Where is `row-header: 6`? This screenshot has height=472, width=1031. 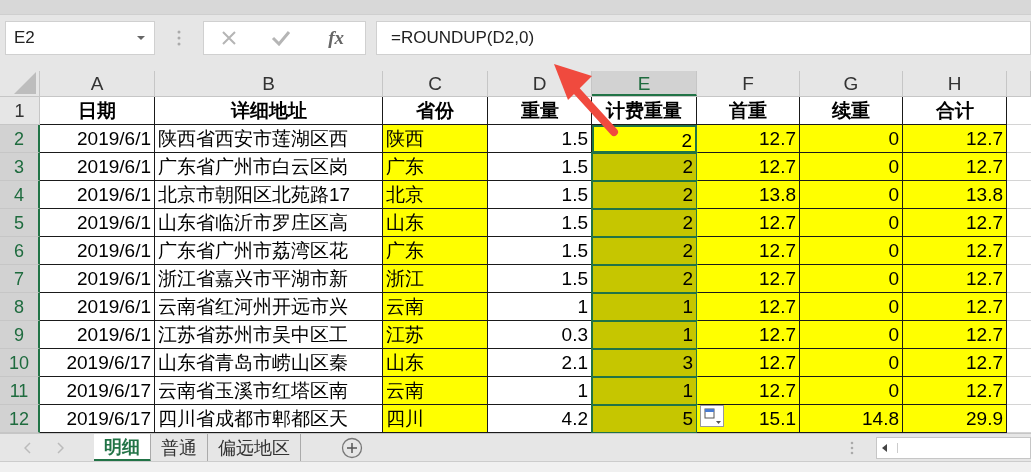 row-header: 6 is located at coordinates (20, 251).